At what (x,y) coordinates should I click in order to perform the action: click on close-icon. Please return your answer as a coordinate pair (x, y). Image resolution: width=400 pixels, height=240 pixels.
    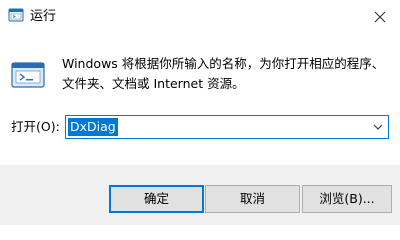
    Looking at the image, I should click on (380, 17).